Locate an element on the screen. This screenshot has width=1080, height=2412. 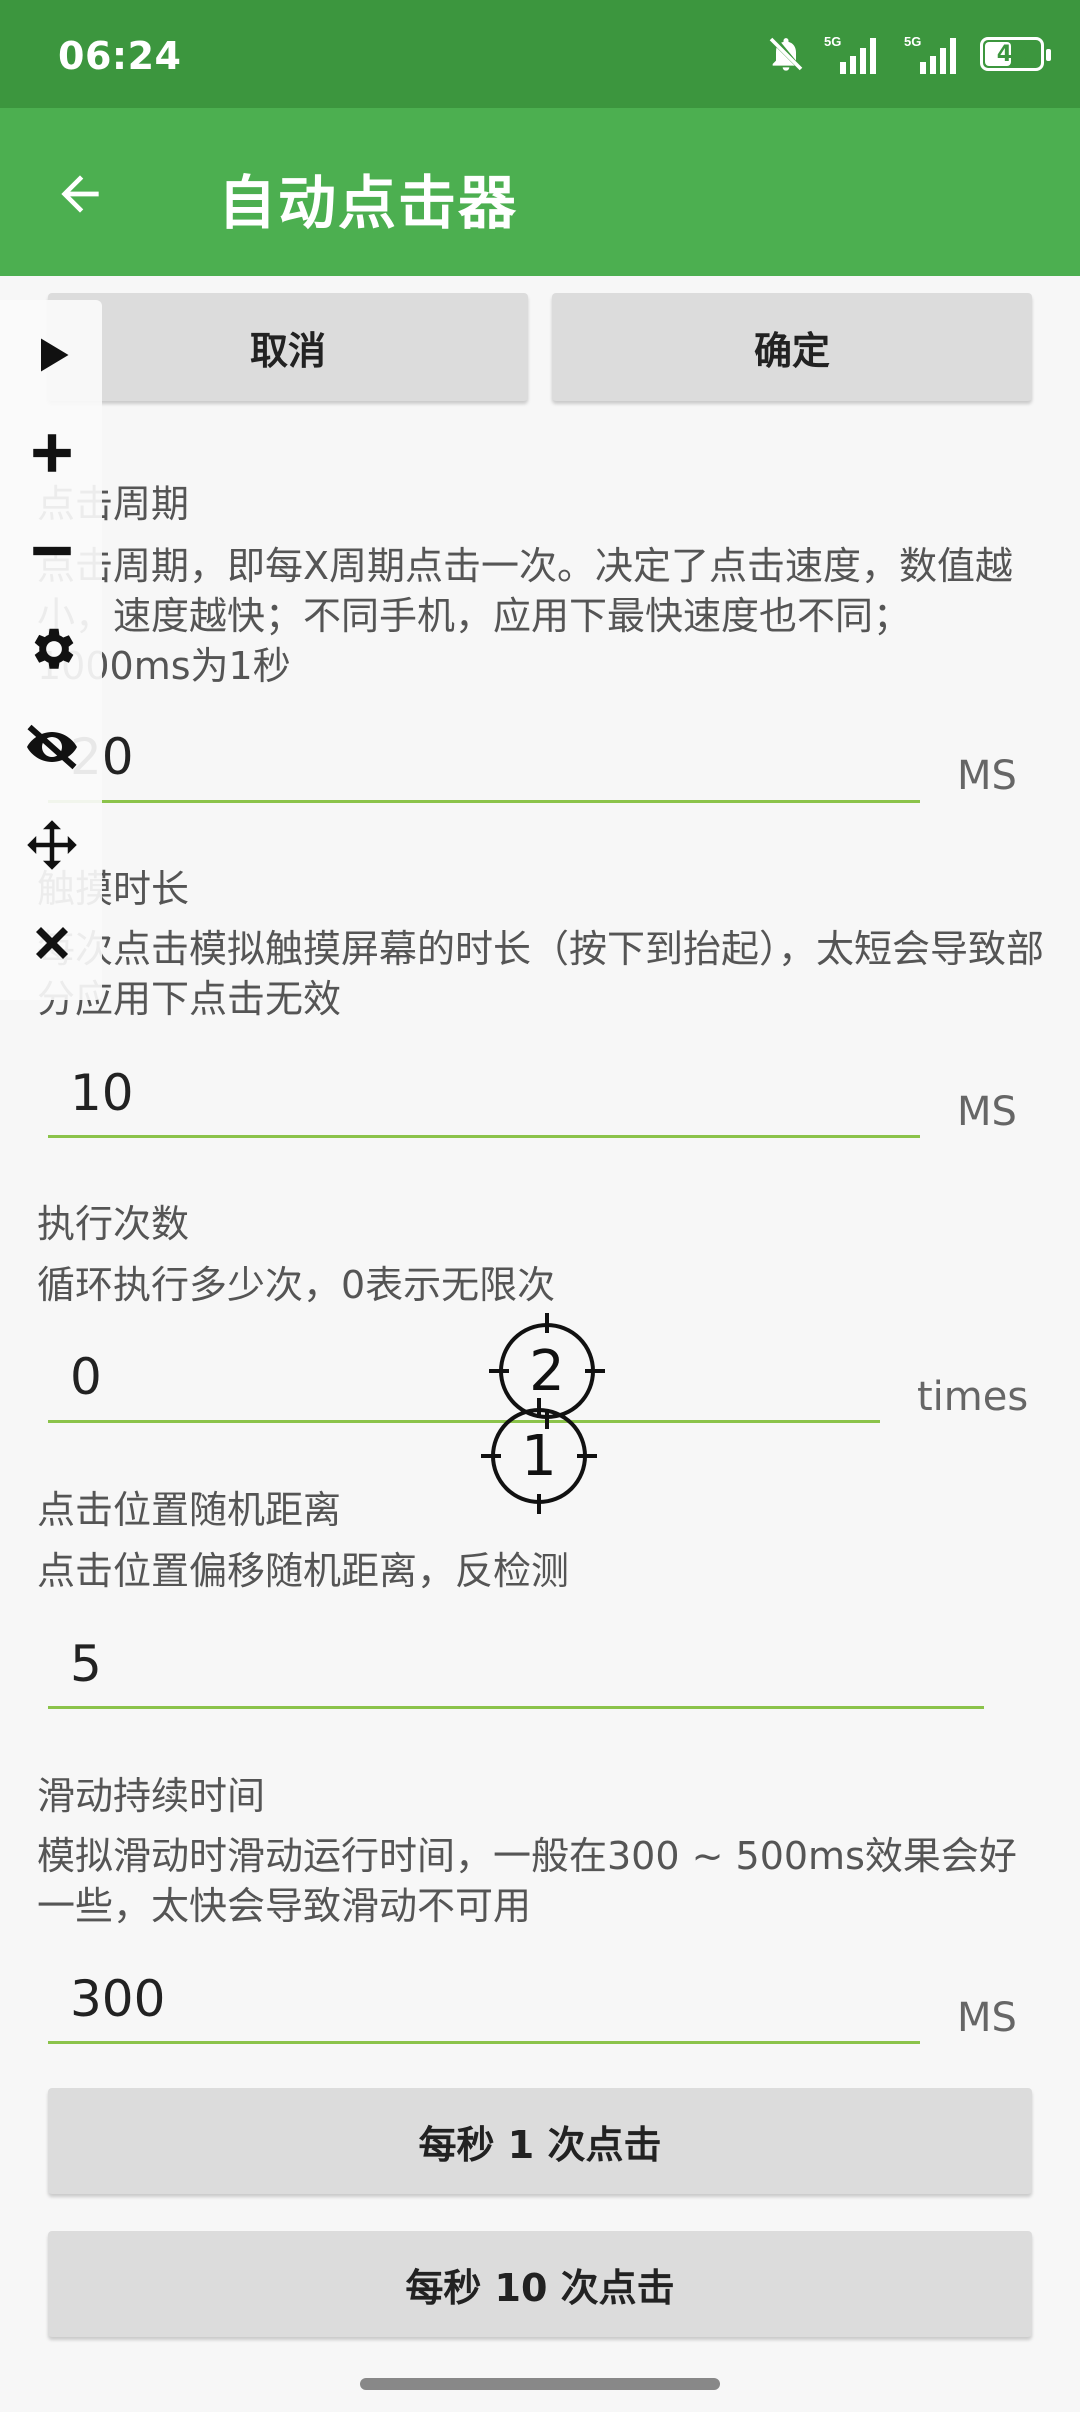
click-period-unit: MS is located at coordinates (987, 776).